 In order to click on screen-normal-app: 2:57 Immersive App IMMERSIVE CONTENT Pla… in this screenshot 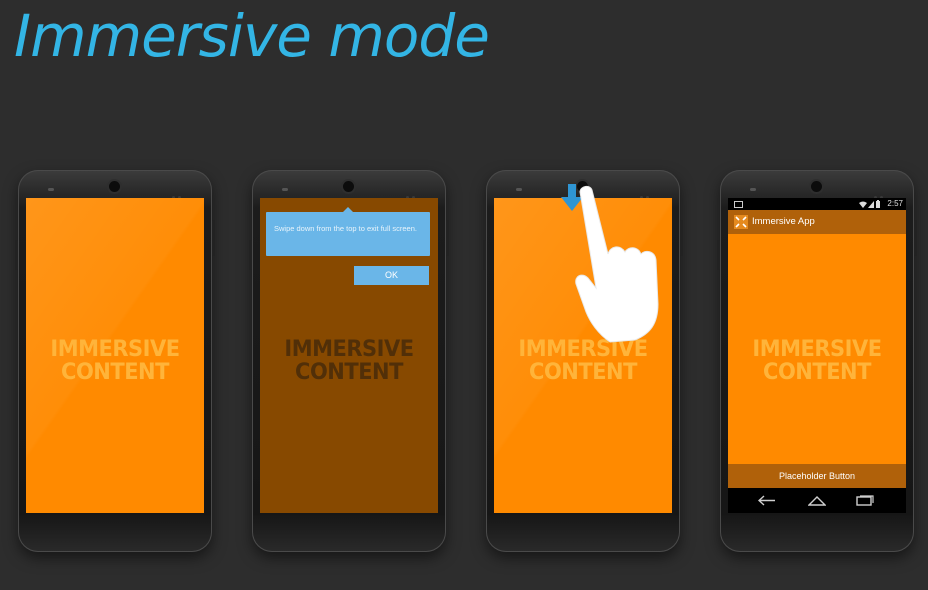, I will do `click(817, 355)`.